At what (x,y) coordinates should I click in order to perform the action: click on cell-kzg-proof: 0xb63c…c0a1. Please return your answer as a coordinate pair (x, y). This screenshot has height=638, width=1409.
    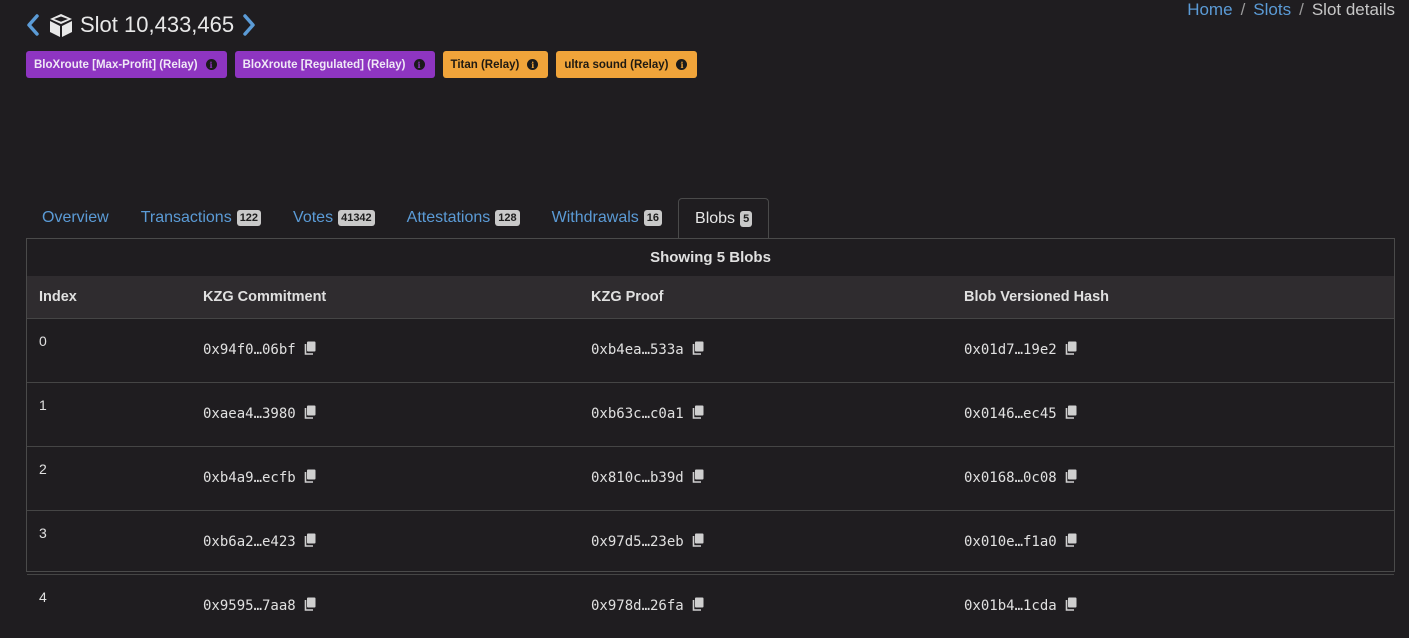
    Looking at the image, I should click on (765, 413).